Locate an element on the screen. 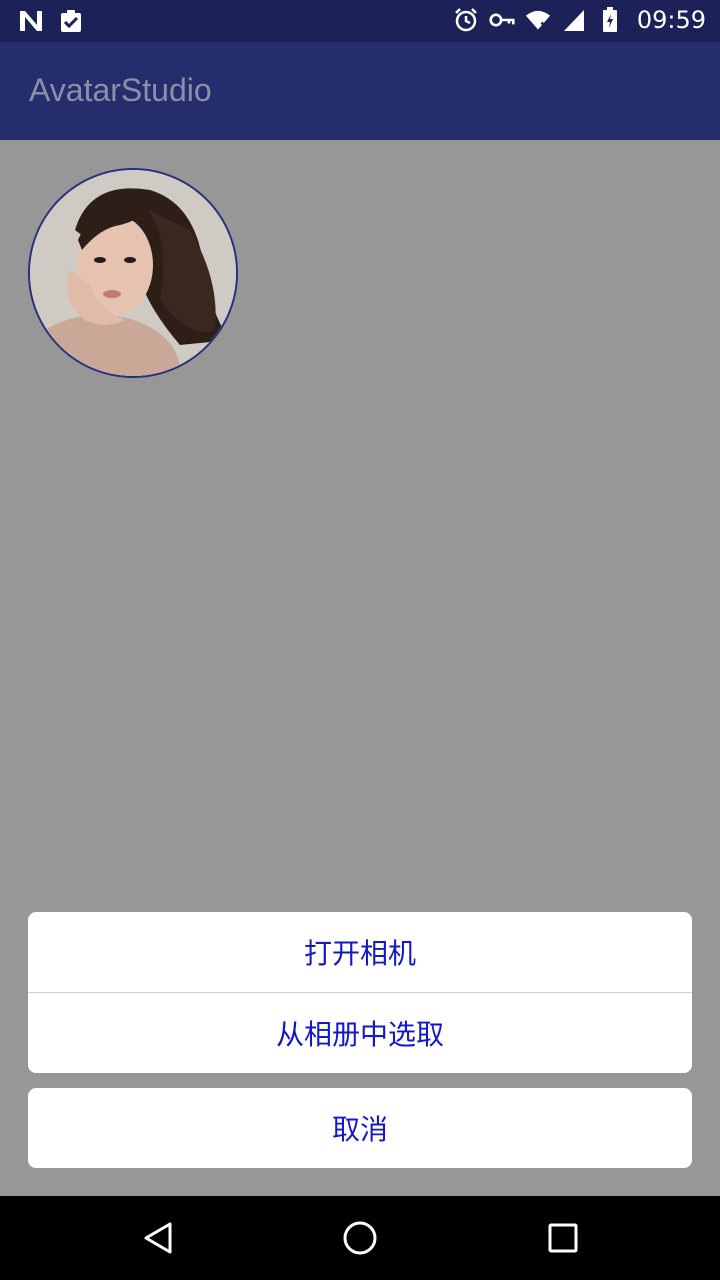 The height and width of the screenshot is (1280, 720). status-time: 09:59 is located at coordinates (671, 20).